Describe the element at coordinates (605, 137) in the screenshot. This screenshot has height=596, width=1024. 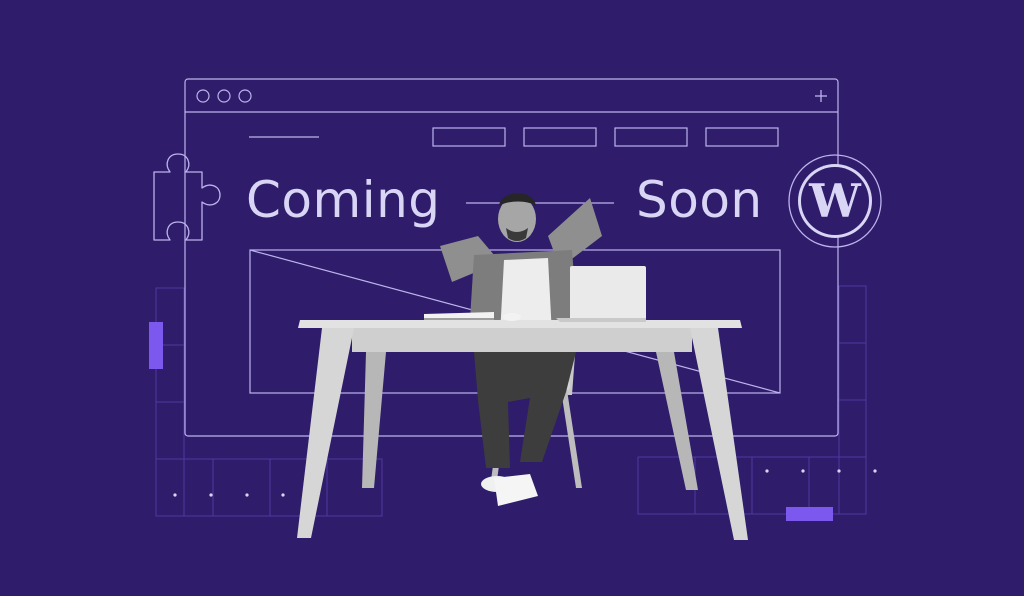
I see `nav-placeholders` at that location.